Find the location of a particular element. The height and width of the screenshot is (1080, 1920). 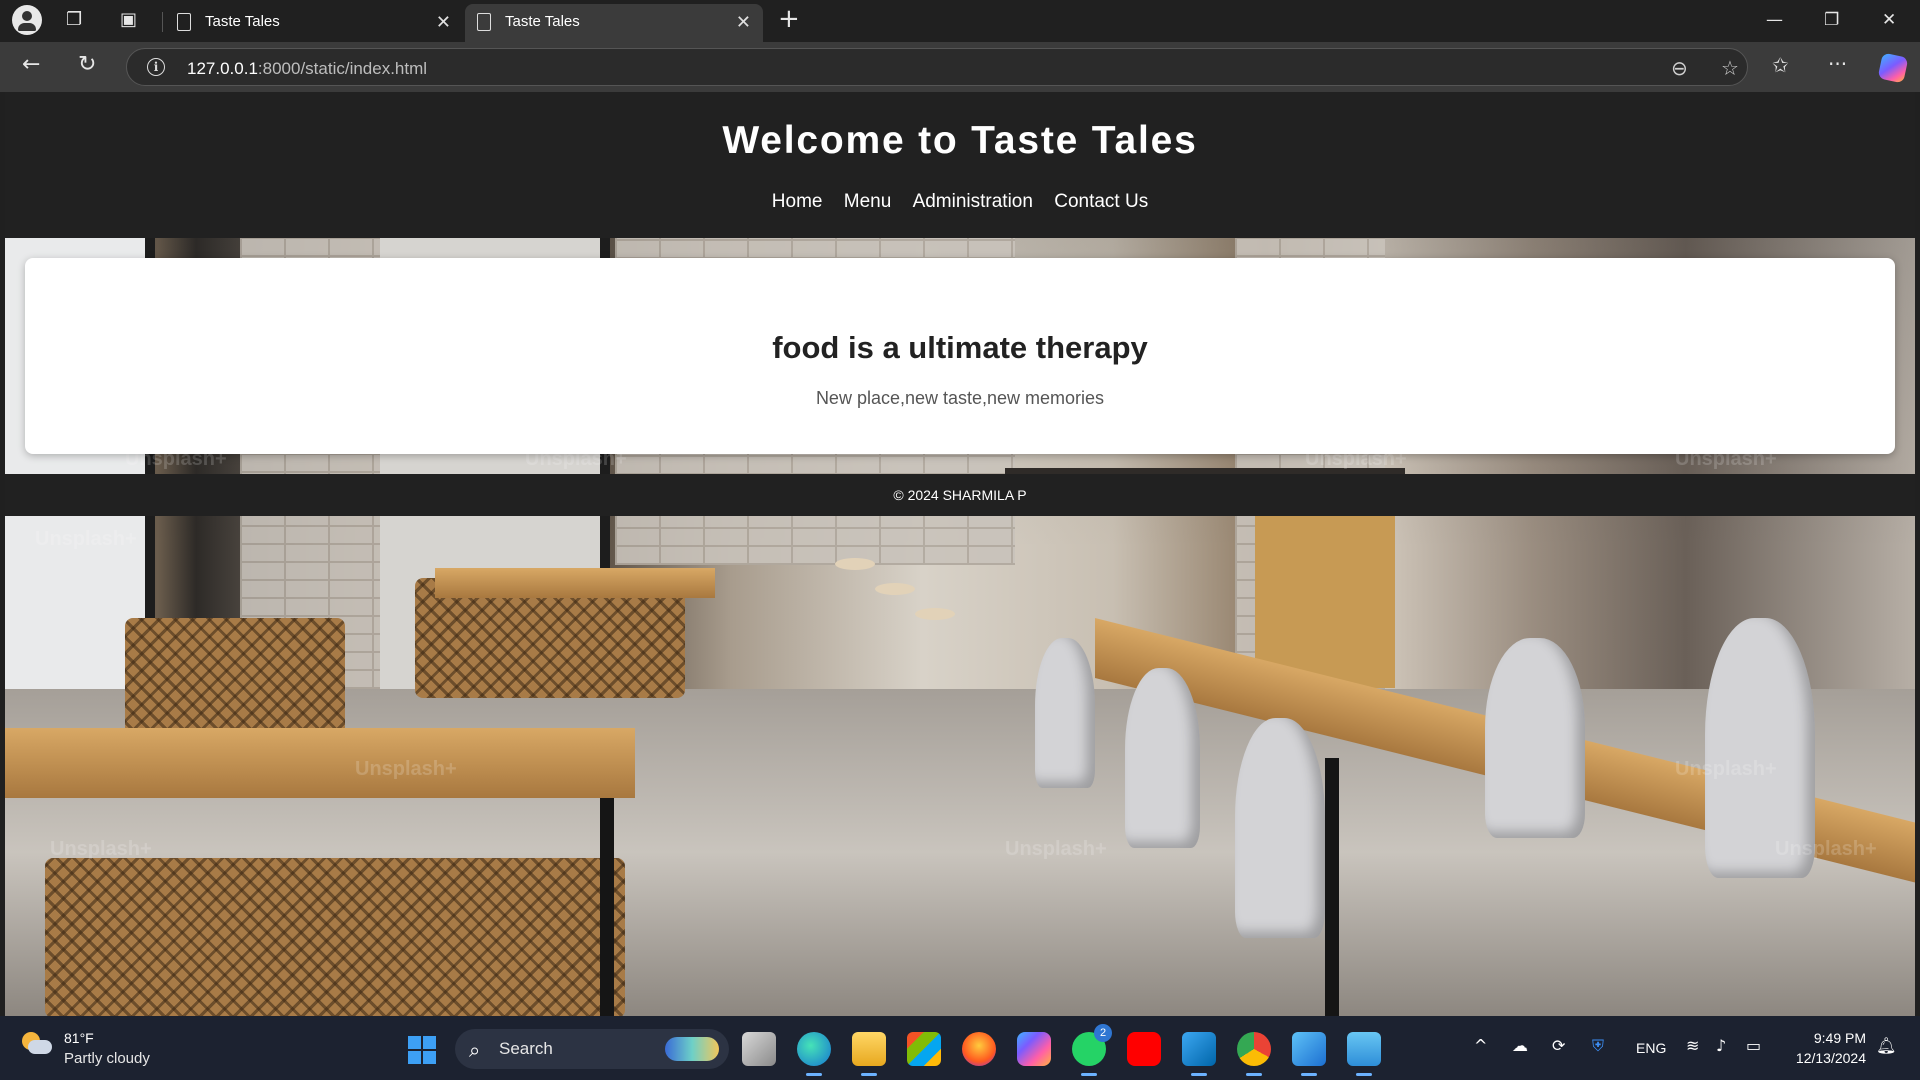

bar-counter-wood is located at coordinates (1325, 598).